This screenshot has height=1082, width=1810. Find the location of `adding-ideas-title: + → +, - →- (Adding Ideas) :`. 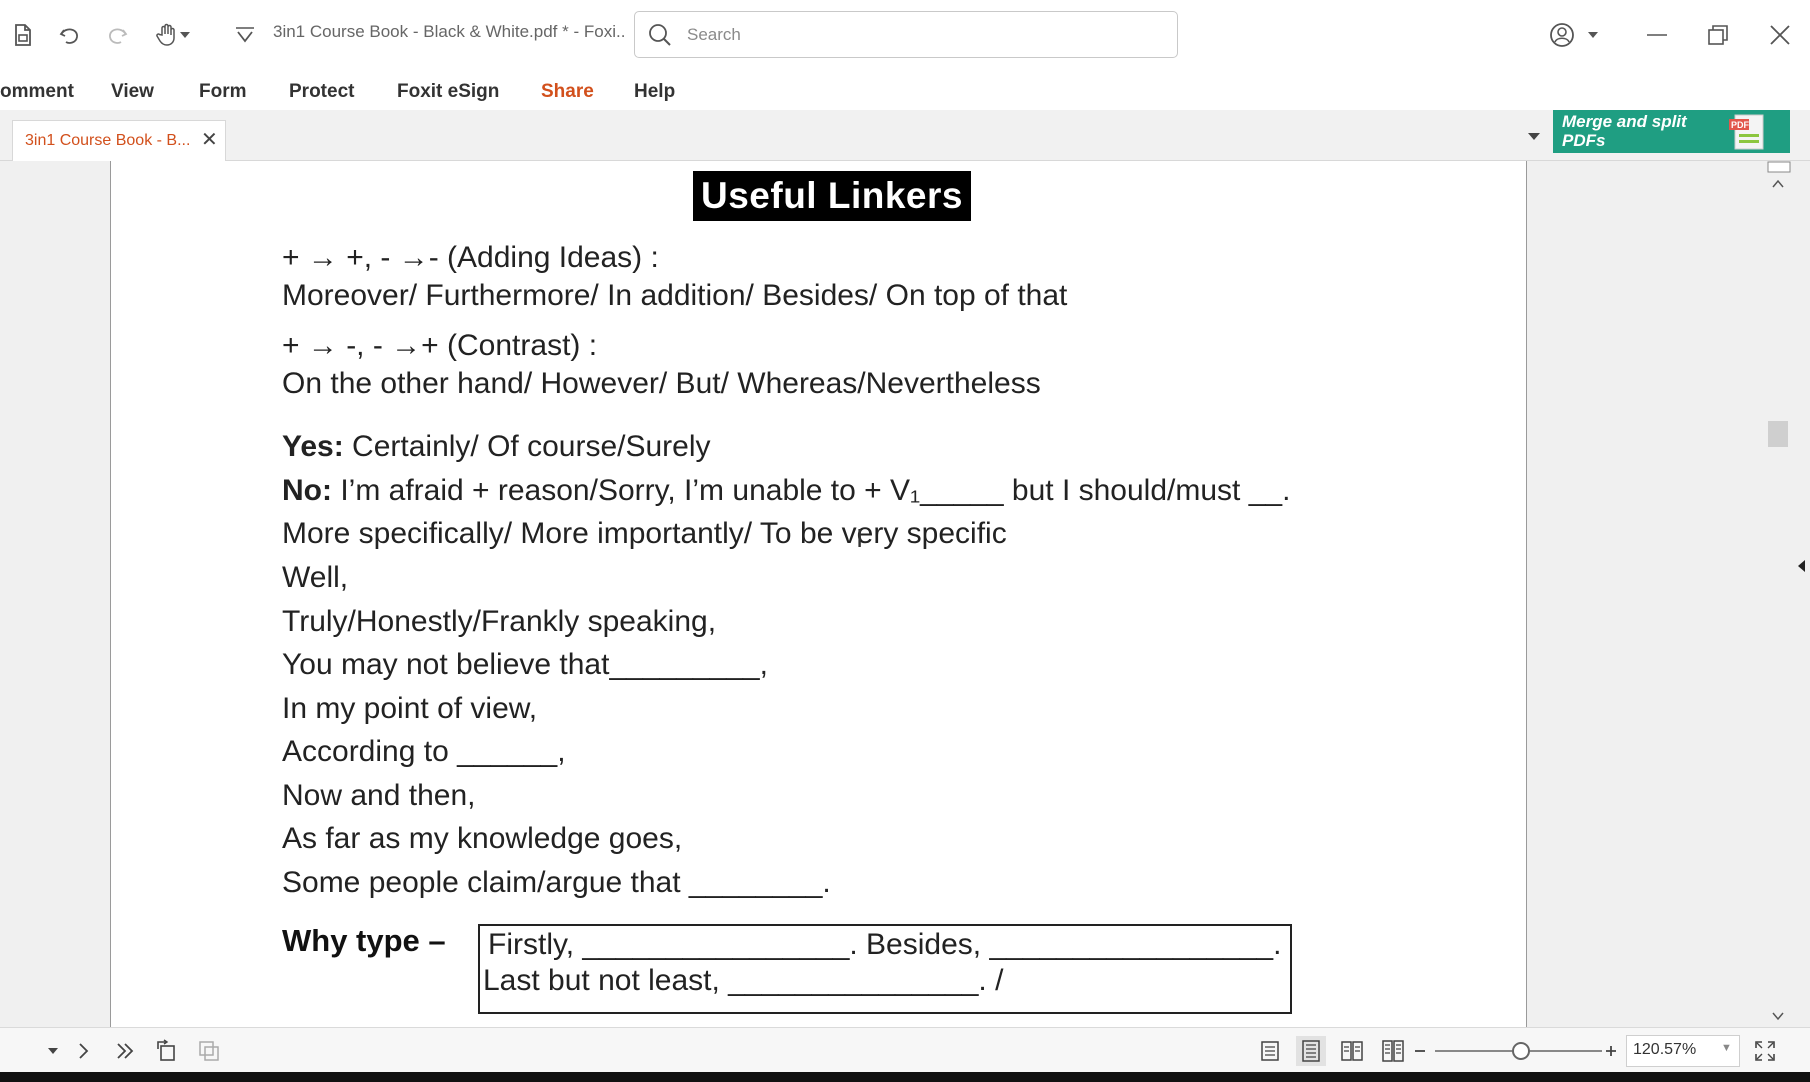

adding-ideas-title: + → +, - →- (Adding Ideas) : is located at coordinates (470, 257).